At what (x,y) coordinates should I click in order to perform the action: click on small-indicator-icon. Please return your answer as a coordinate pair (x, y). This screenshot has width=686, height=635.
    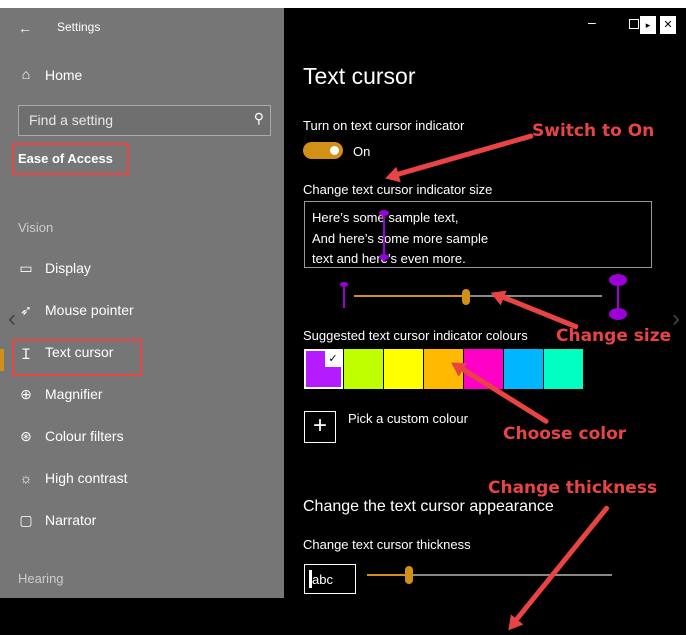
    Looking at the image, I should click on (344, 296).